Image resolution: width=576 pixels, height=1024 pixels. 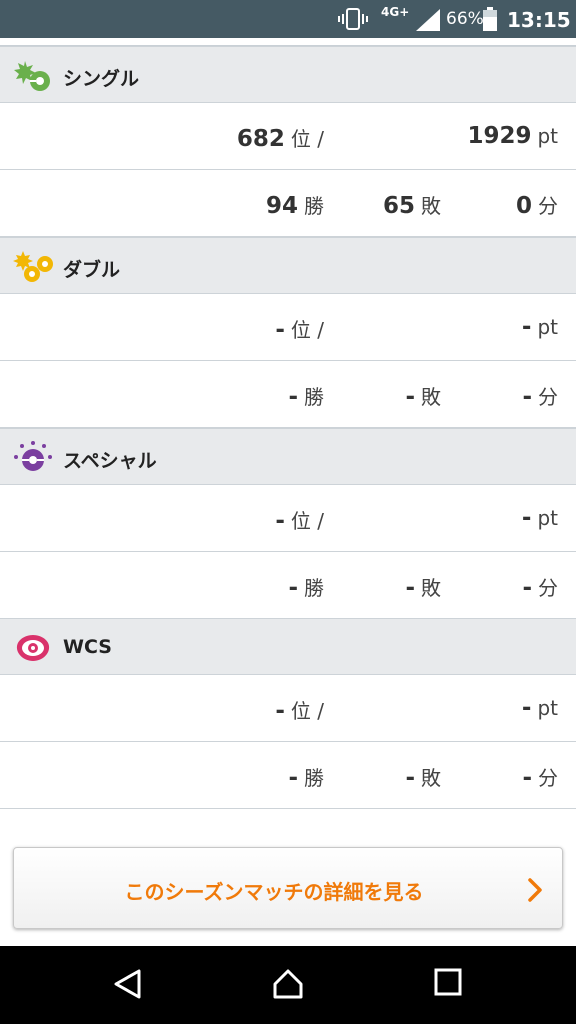 What do you see at coordinates (288, 456) in the screenshot?
I see `section-header-special: スペシャル` at bounding box center [288, 456].